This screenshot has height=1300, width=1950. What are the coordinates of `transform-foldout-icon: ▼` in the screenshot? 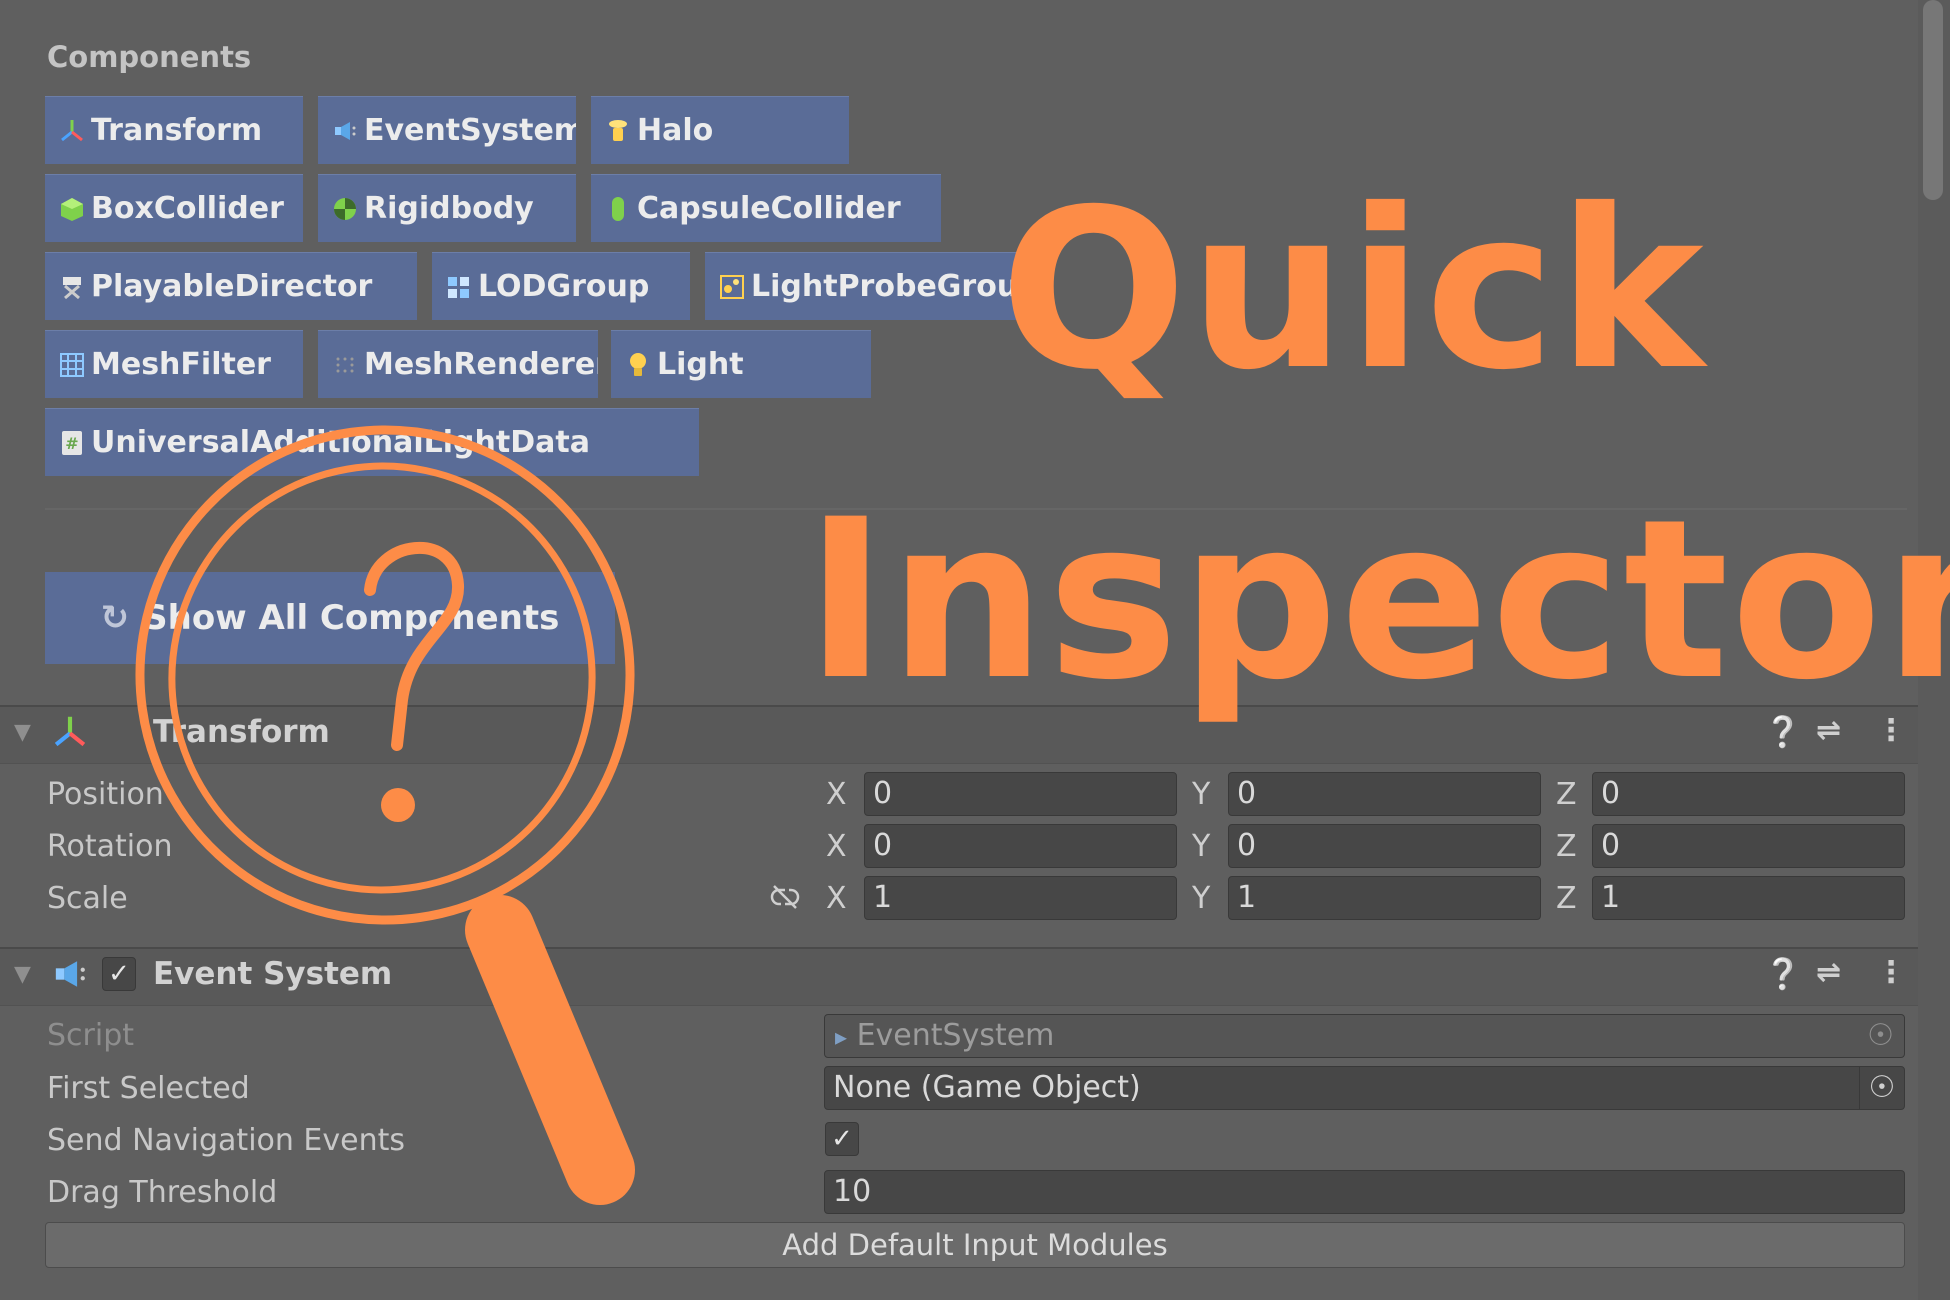 It's located at (22, 732).